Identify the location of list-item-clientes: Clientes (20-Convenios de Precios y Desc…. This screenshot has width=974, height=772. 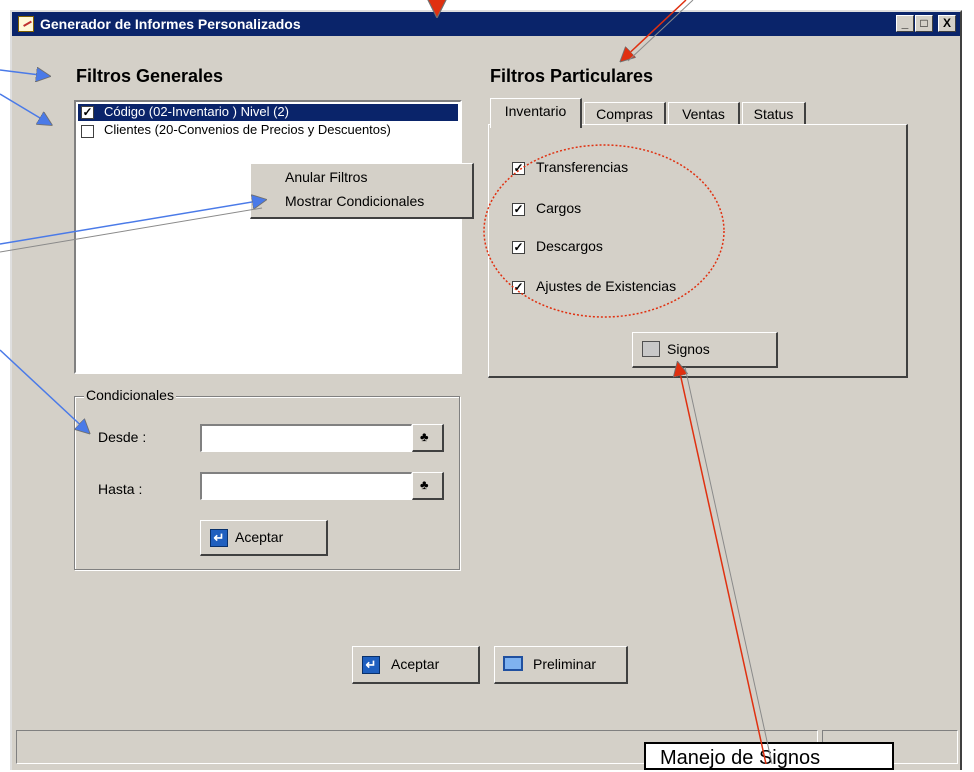
(247, 129).